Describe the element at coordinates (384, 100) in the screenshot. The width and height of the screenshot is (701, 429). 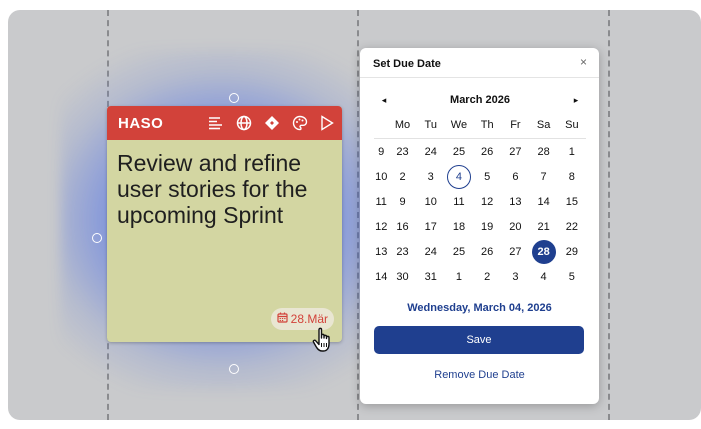
I see `prev-month-icon: ◂` at that location.